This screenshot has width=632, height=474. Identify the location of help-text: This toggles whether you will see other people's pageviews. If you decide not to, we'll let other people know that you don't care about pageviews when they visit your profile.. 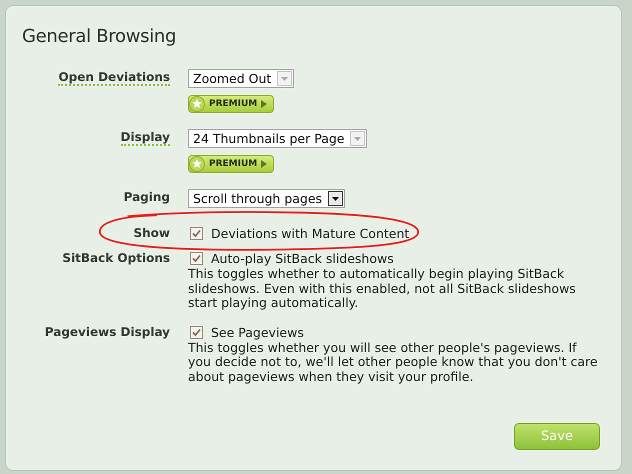
(393, 362).